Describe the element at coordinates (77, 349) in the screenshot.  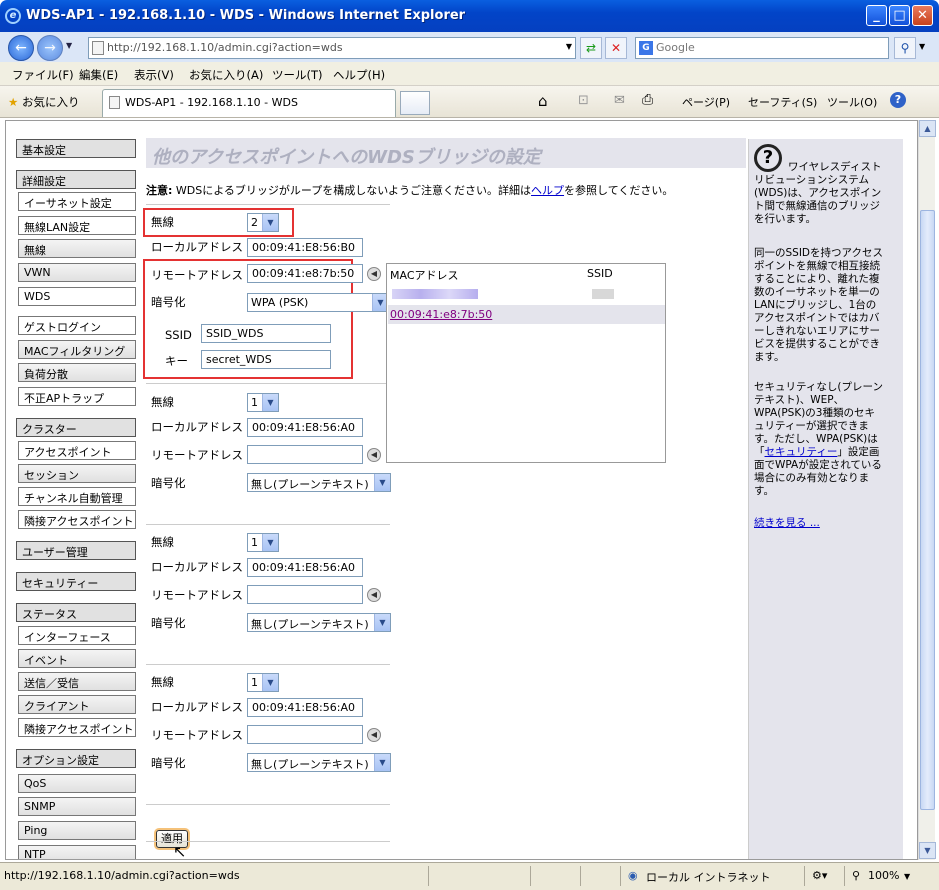
I see `sidebar-item-mac-filter: MACフィルタリング` at that location.